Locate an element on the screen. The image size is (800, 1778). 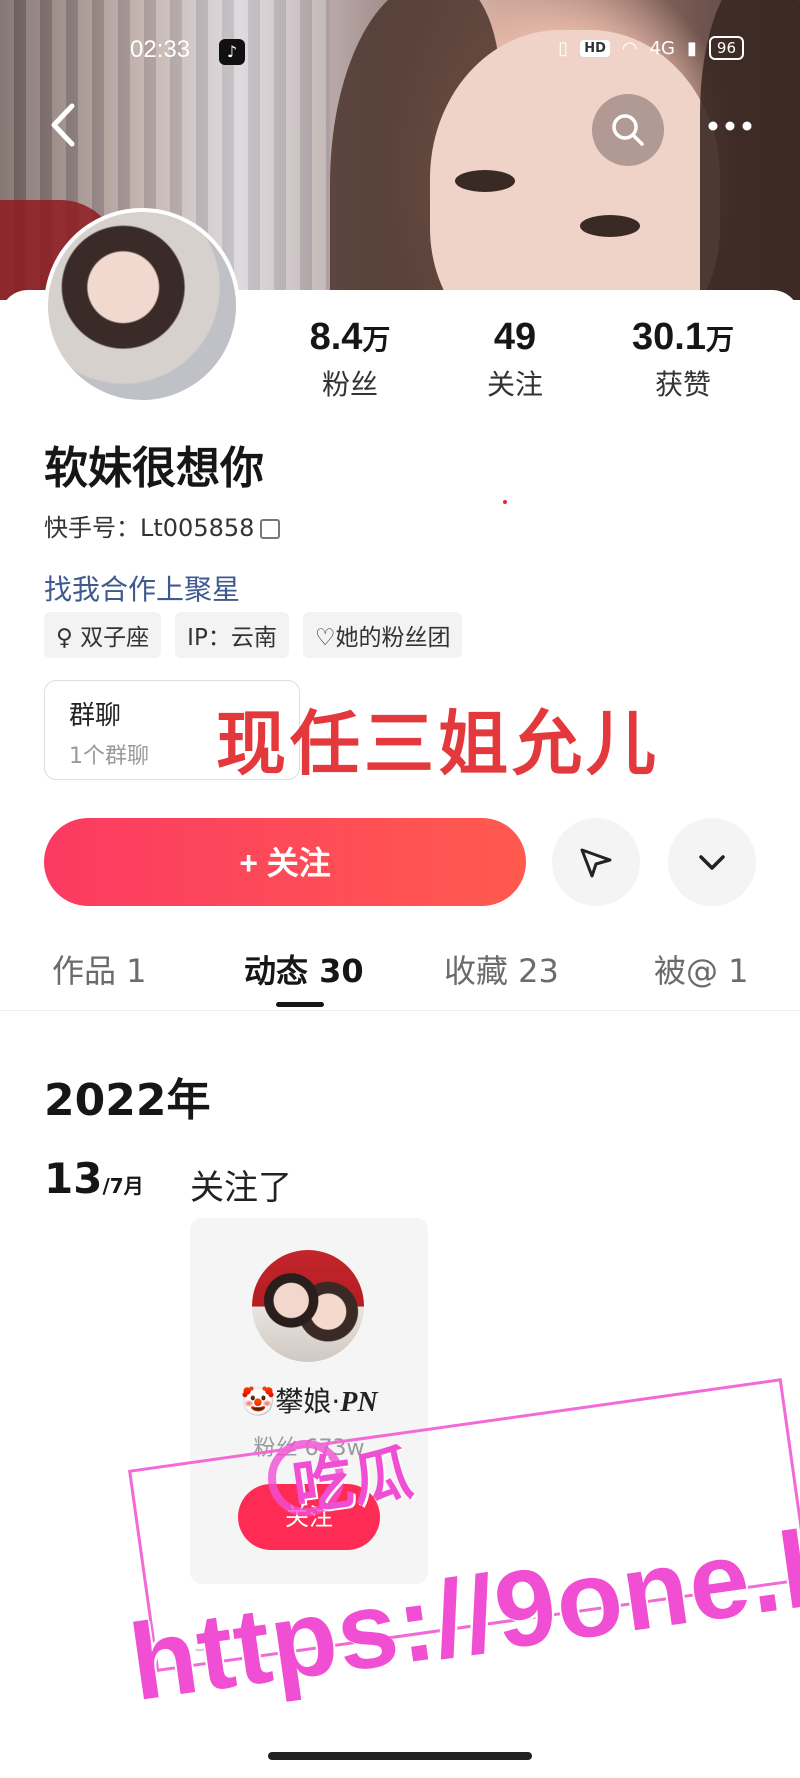
back-arrow-icon is located at coordinates (63, 125).